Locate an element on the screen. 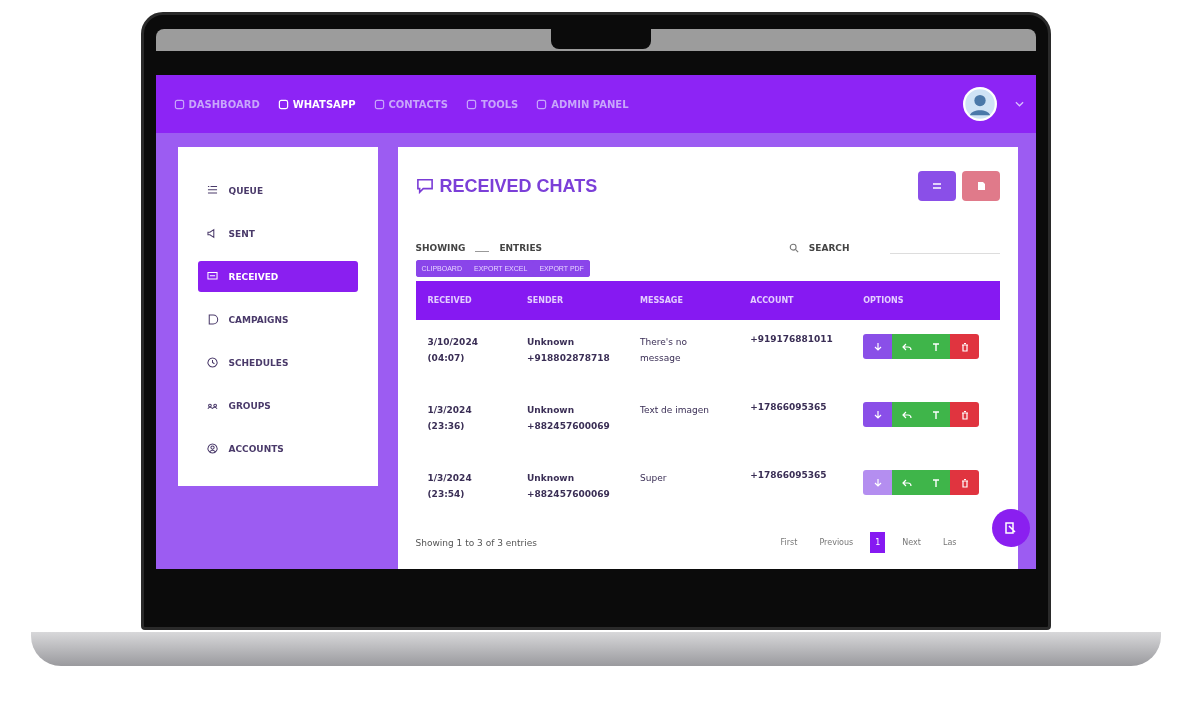  pagination-button: Las is located at coordinates (949, 542).